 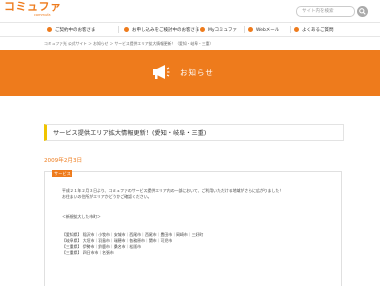 I want to click on nav-current-customers: ご契約中のお客さま, so click(x=71, y=29).